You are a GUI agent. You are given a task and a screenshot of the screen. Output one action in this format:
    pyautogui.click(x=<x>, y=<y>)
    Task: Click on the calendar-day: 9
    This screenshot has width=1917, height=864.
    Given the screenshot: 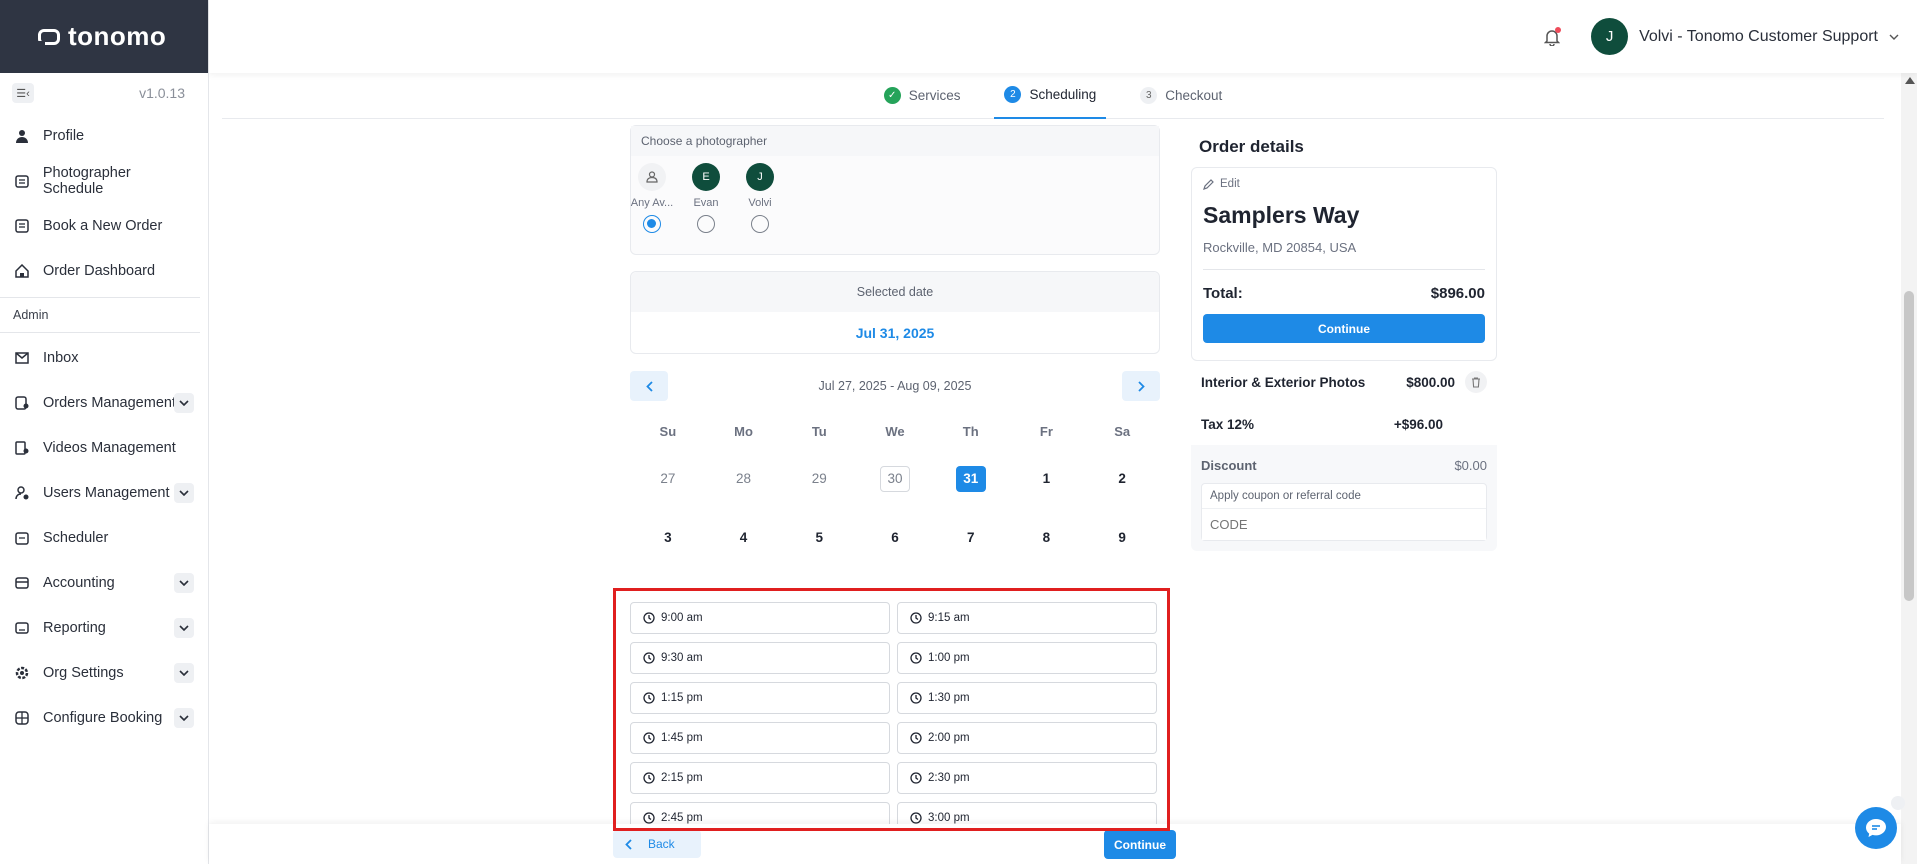 What is the action you would take?
    pyautogui.click(x=1122, y=538)
    